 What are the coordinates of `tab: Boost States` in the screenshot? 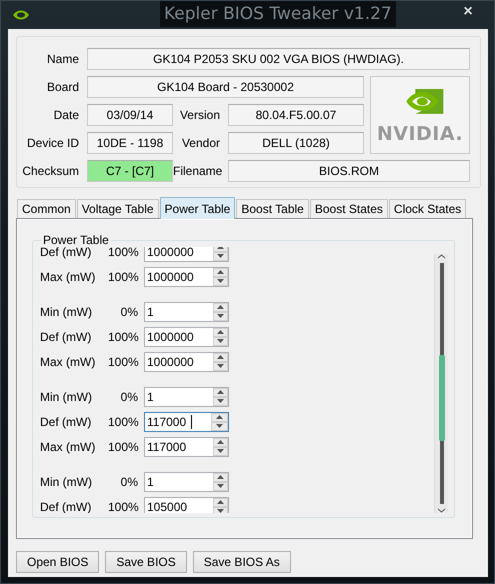 It's located at (349, 208).